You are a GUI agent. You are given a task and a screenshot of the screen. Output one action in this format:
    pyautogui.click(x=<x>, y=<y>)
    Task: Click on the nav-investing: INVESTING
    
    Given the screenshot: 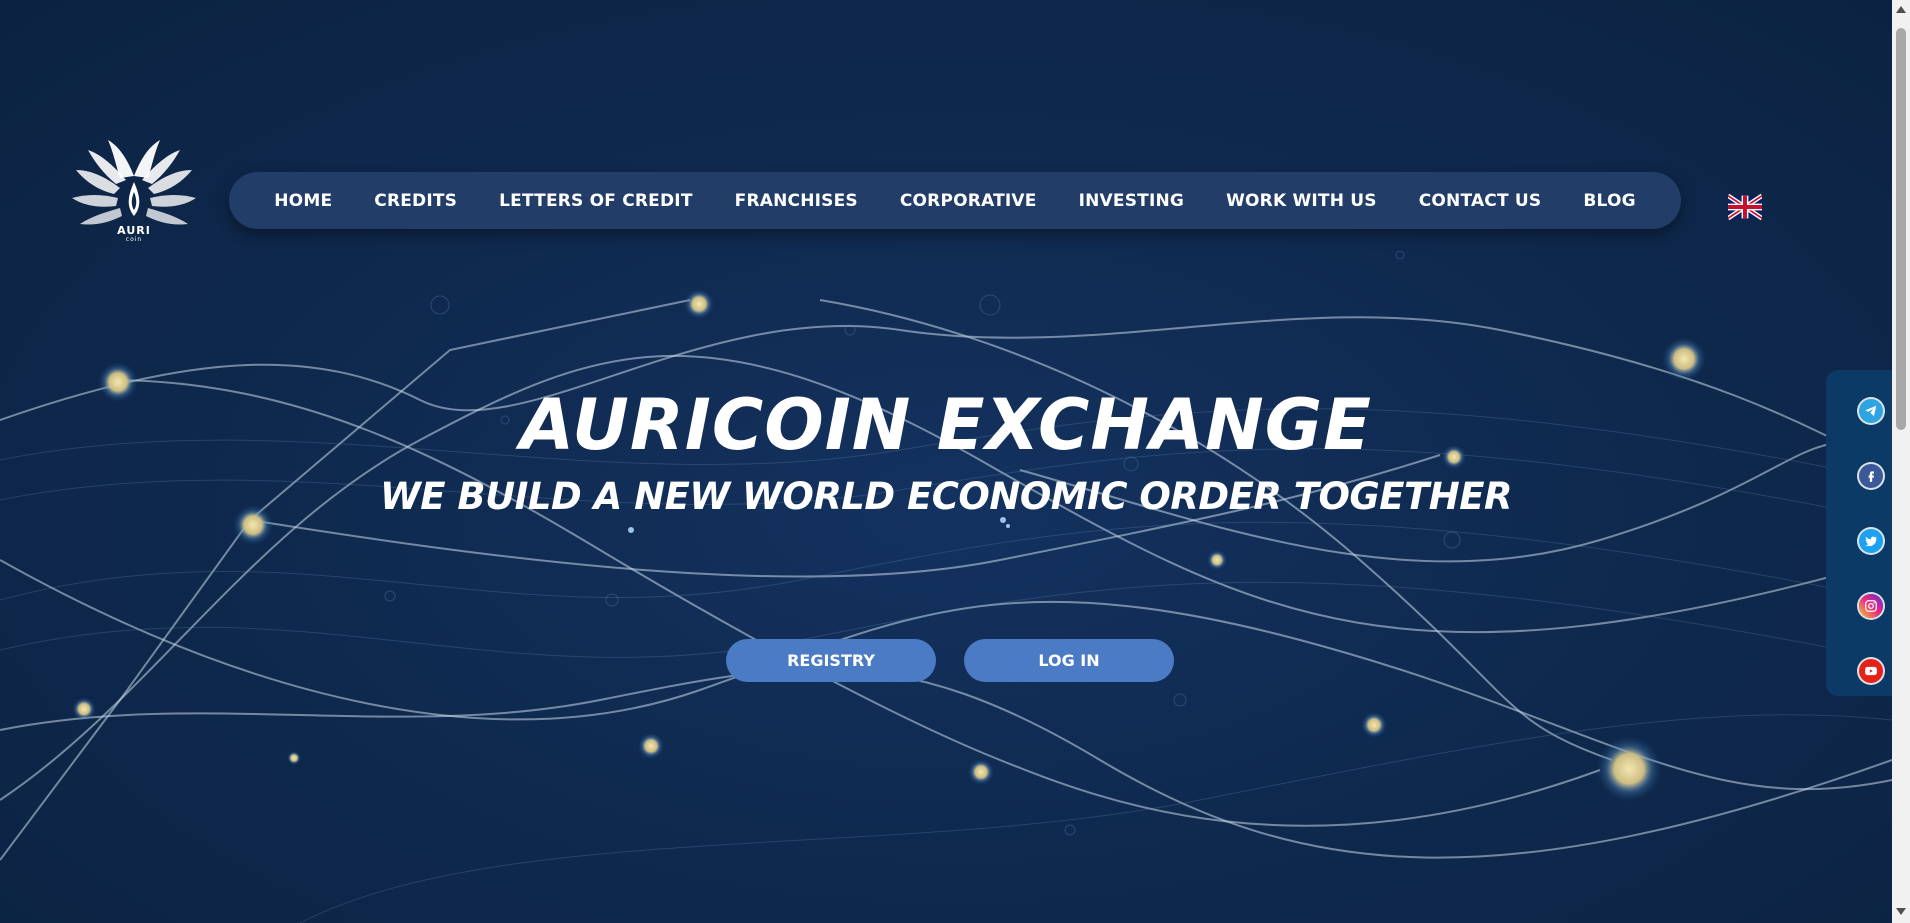 What is the action you would take?
    pyautogui.click(x=1131, y=201)
    